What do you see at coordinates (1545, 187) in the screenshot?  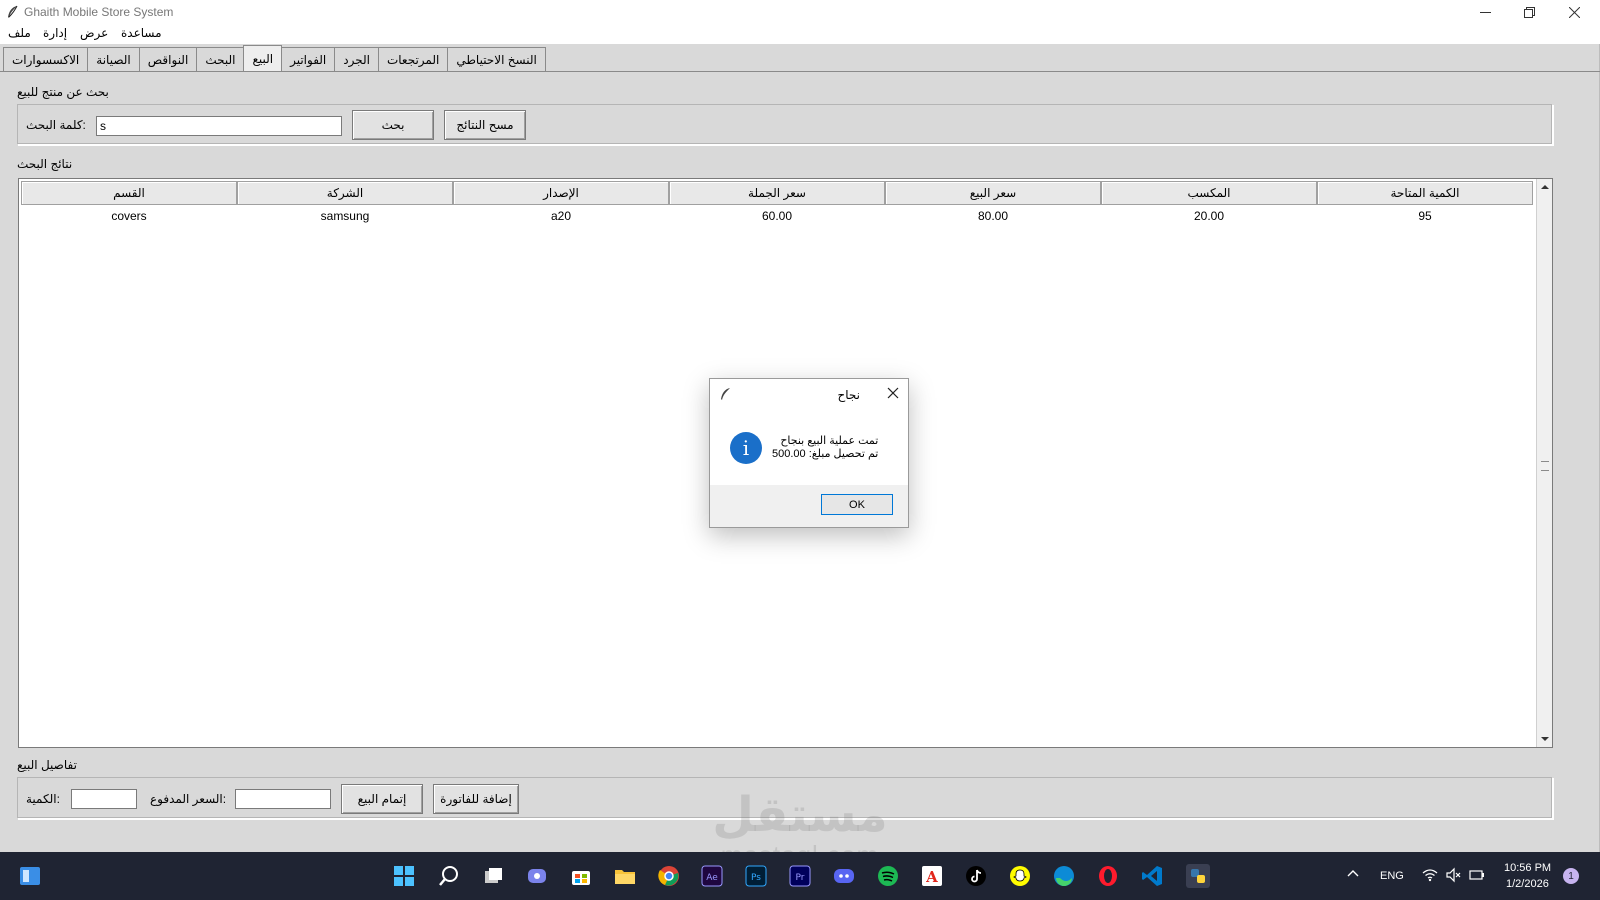 I see `scroll-up-icon` at bounding box center [1545, 187].